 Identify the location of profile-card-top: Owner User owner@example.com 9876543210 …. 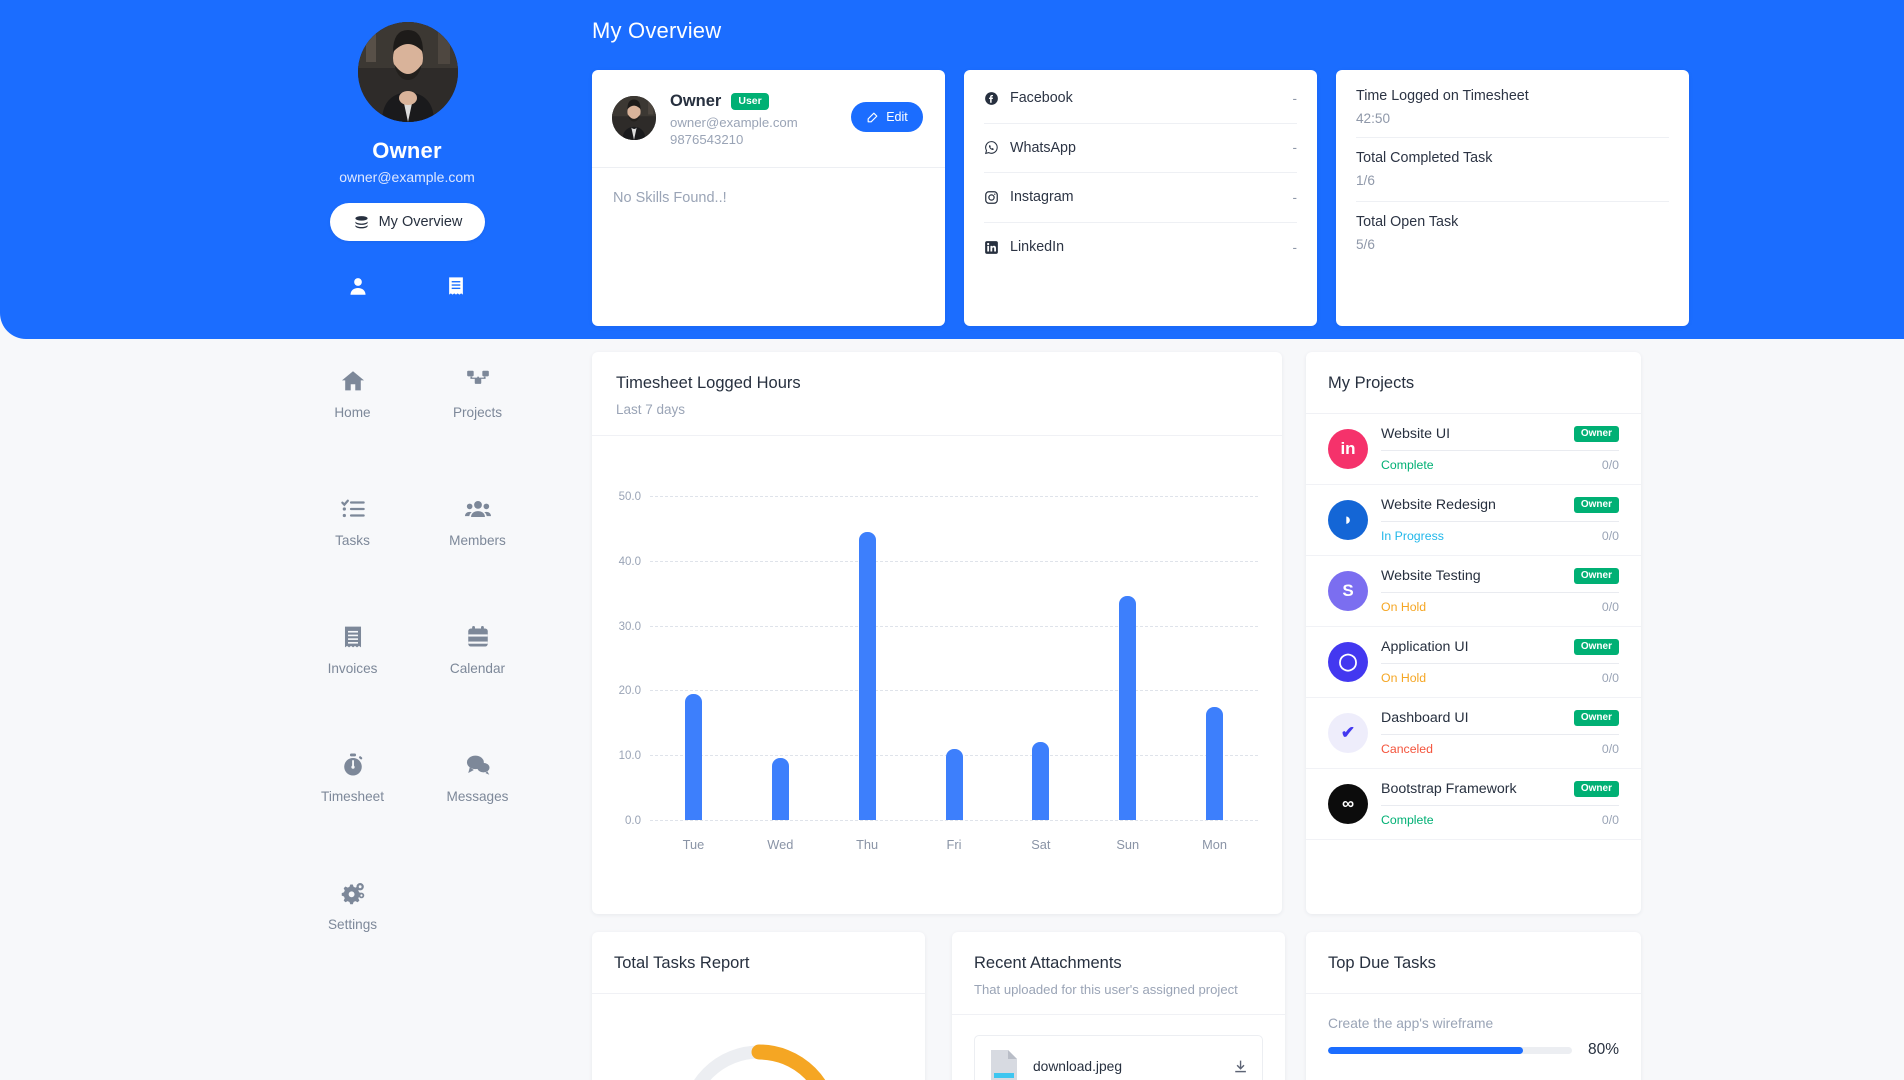
(768, 108).